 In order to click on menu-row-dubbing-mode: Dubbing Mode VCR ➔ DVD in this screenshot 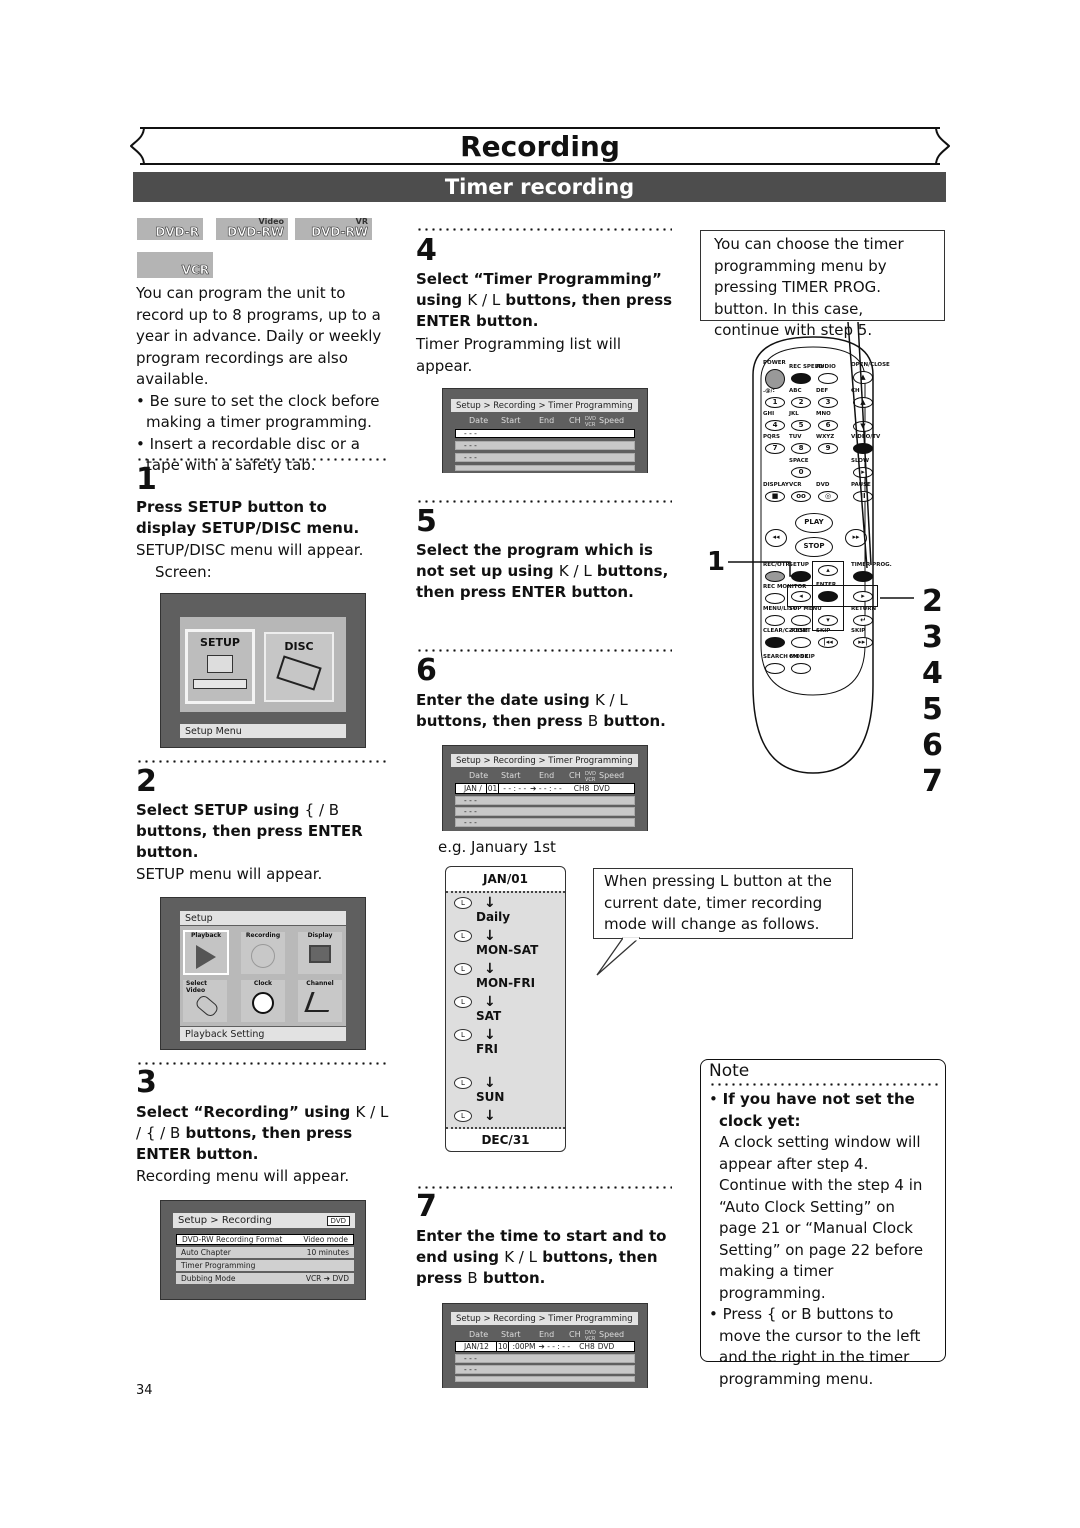, I will do `click(265, 1278)`.